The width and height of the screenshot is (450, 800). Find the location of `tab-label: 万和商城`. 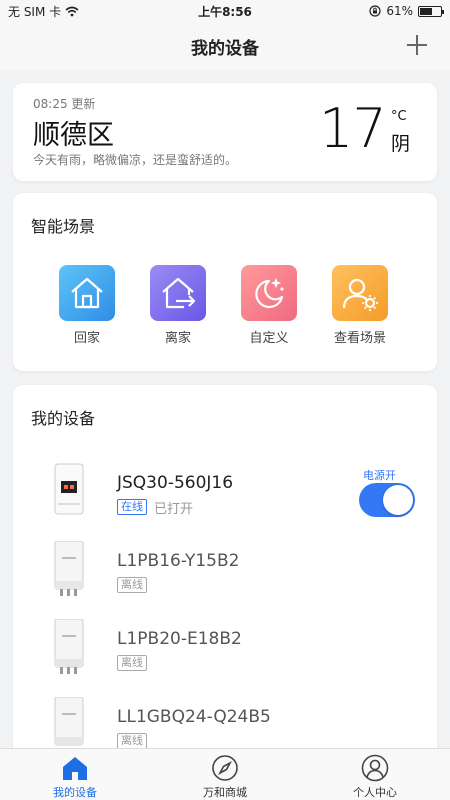

tab-label: 万和商城 is located at coordinates (225, 792).